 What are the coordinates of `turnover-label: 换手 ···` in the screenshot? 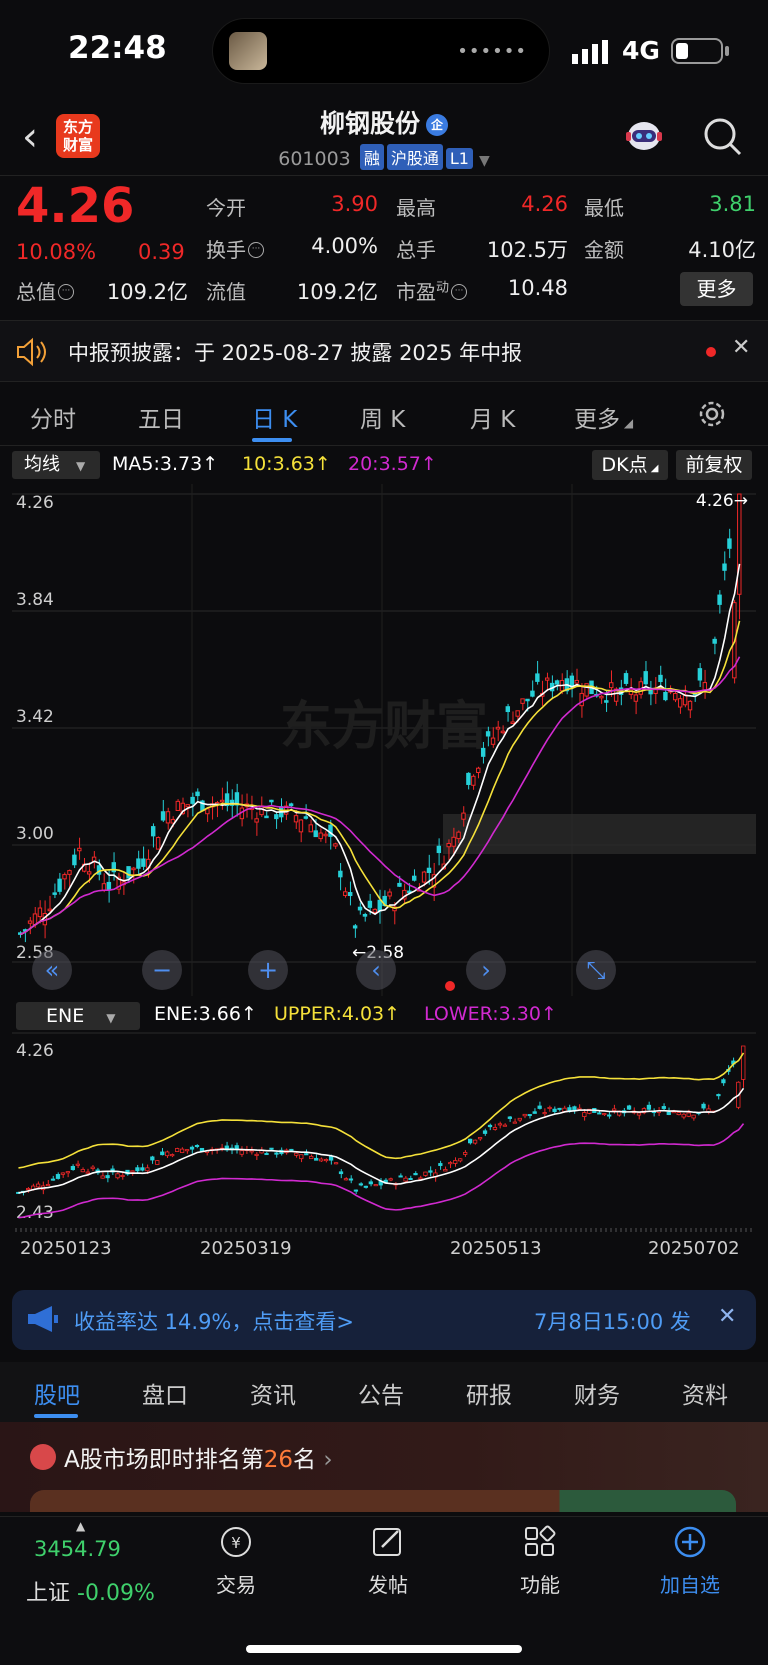 It's located at (235, 248).